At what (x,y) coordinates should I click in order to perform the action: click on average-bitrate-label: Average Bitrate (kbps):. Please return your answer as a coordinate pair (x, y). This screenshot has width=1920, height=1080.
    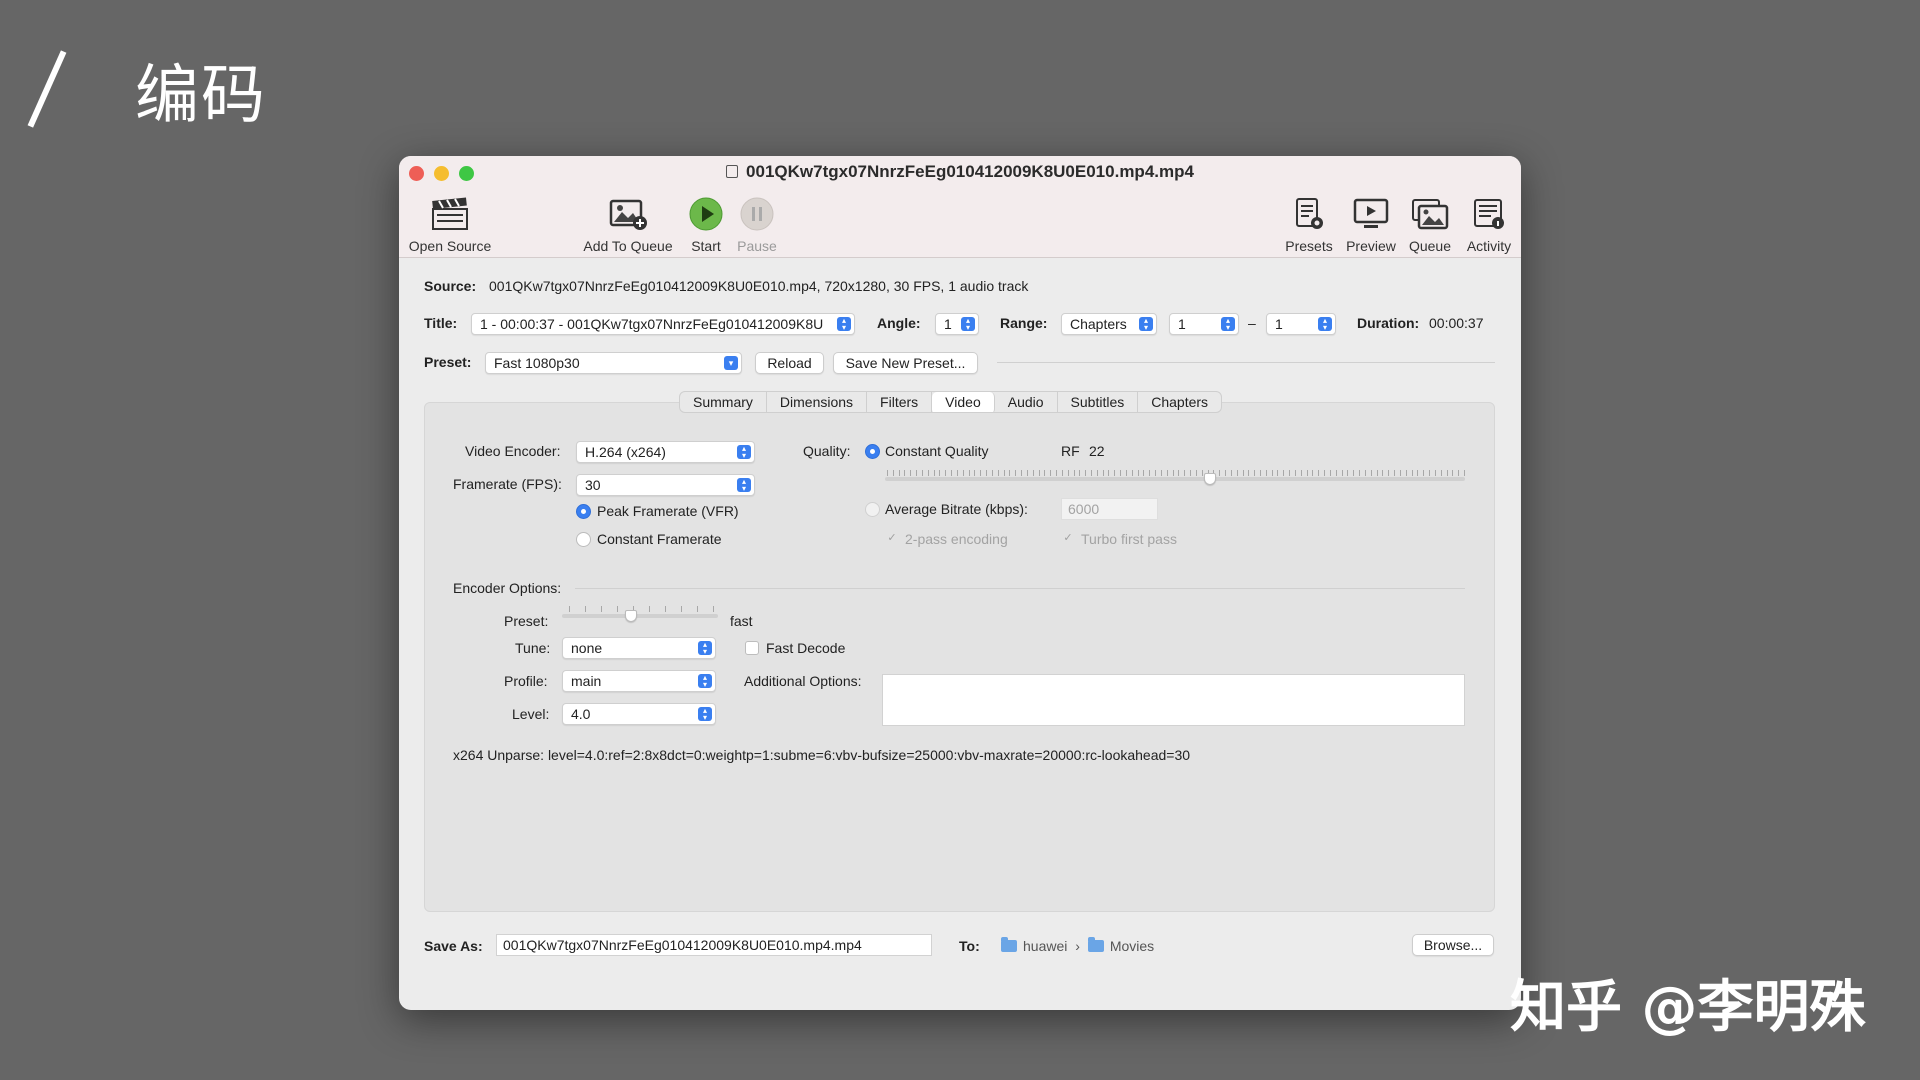
    Looking at the image, I should click on (956, 509).